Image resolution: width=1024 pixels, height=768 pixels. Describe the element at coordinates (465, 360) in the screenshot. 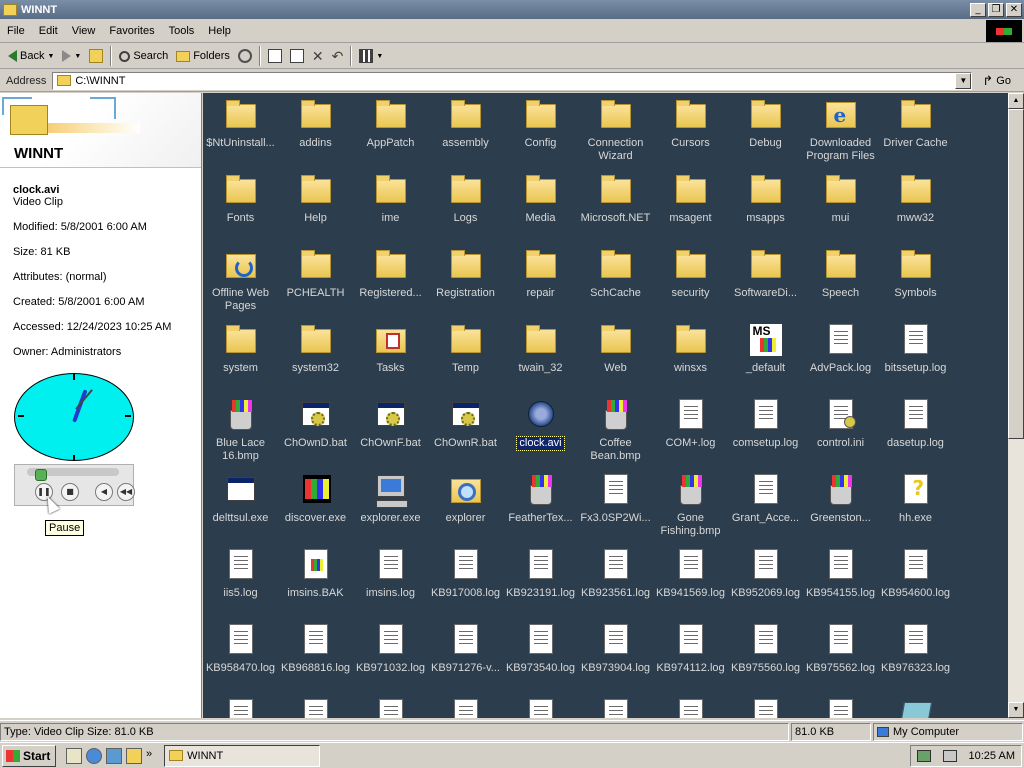

I see `file-item: Temp` at that location.